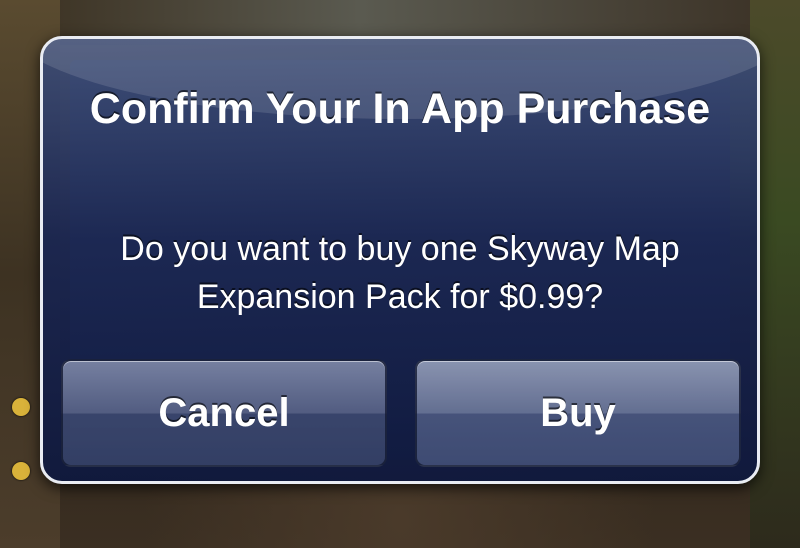  I want to click on dialog-title: Confirm Your In App Purchase, so click(400, 109).